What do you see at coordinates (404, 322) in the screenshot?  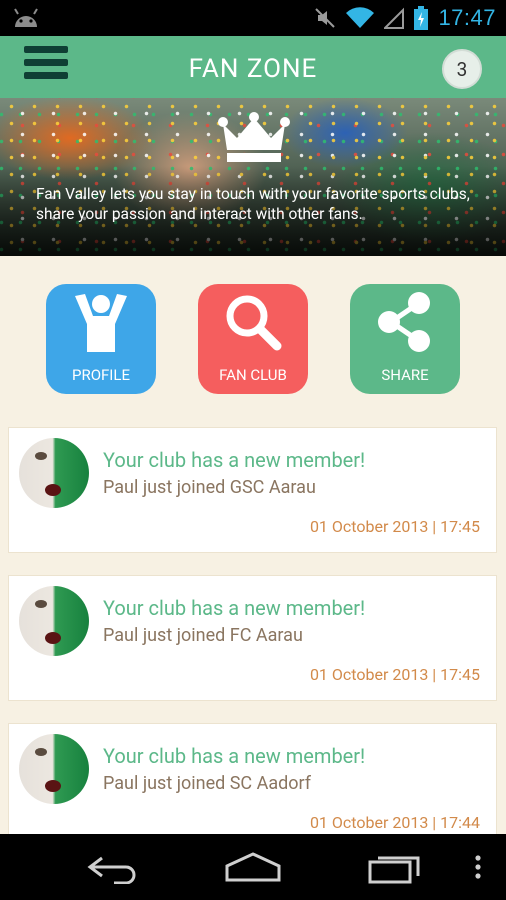 I see `share-icon` at bounding box center [404, 322].